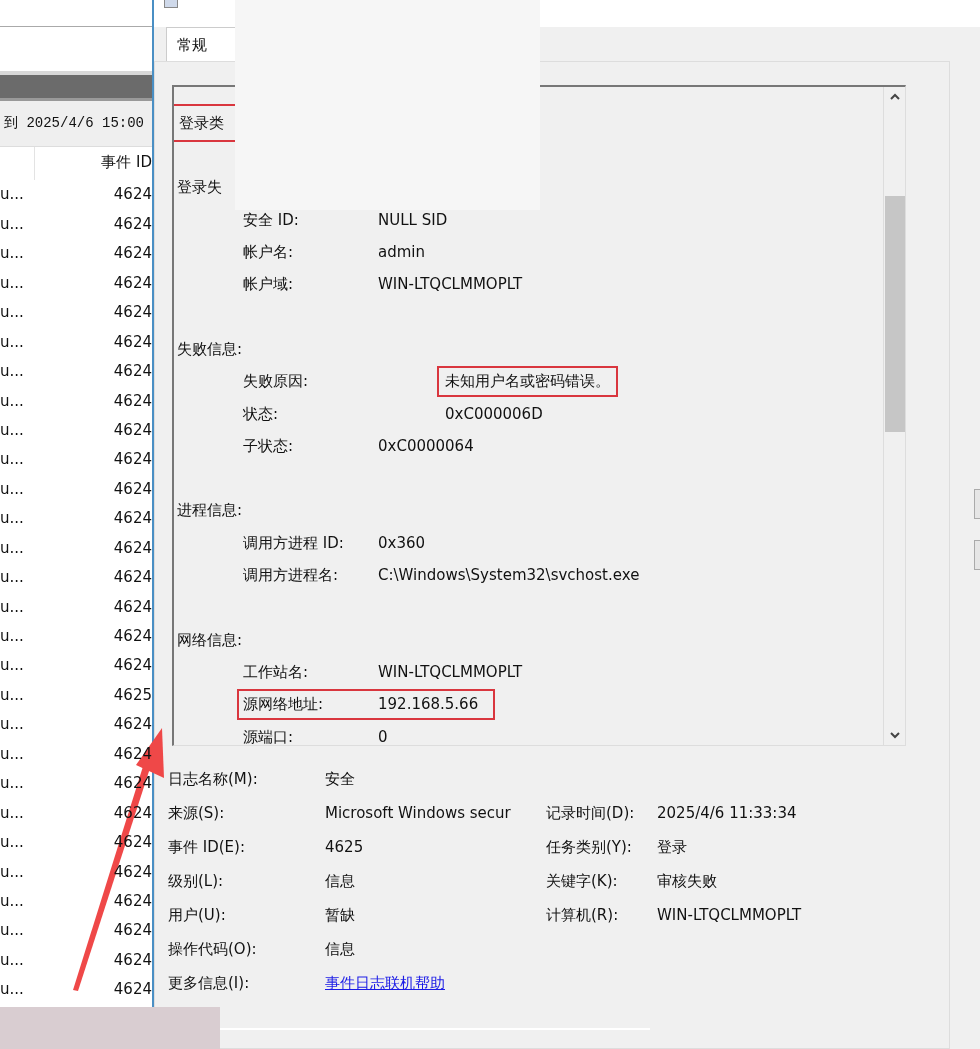  What do you see at coordinates (132, 695) in the screenshot?
I see `table-cell-text: 4625` at bounding box center [132, 695].